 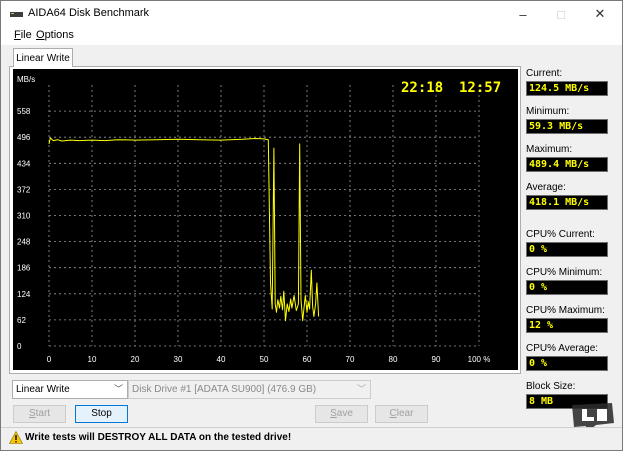 What do you see at coordinates (549, 149) in the screenshot?
I see `maximum-label: Maximum:` at bounding box center [549, 149].